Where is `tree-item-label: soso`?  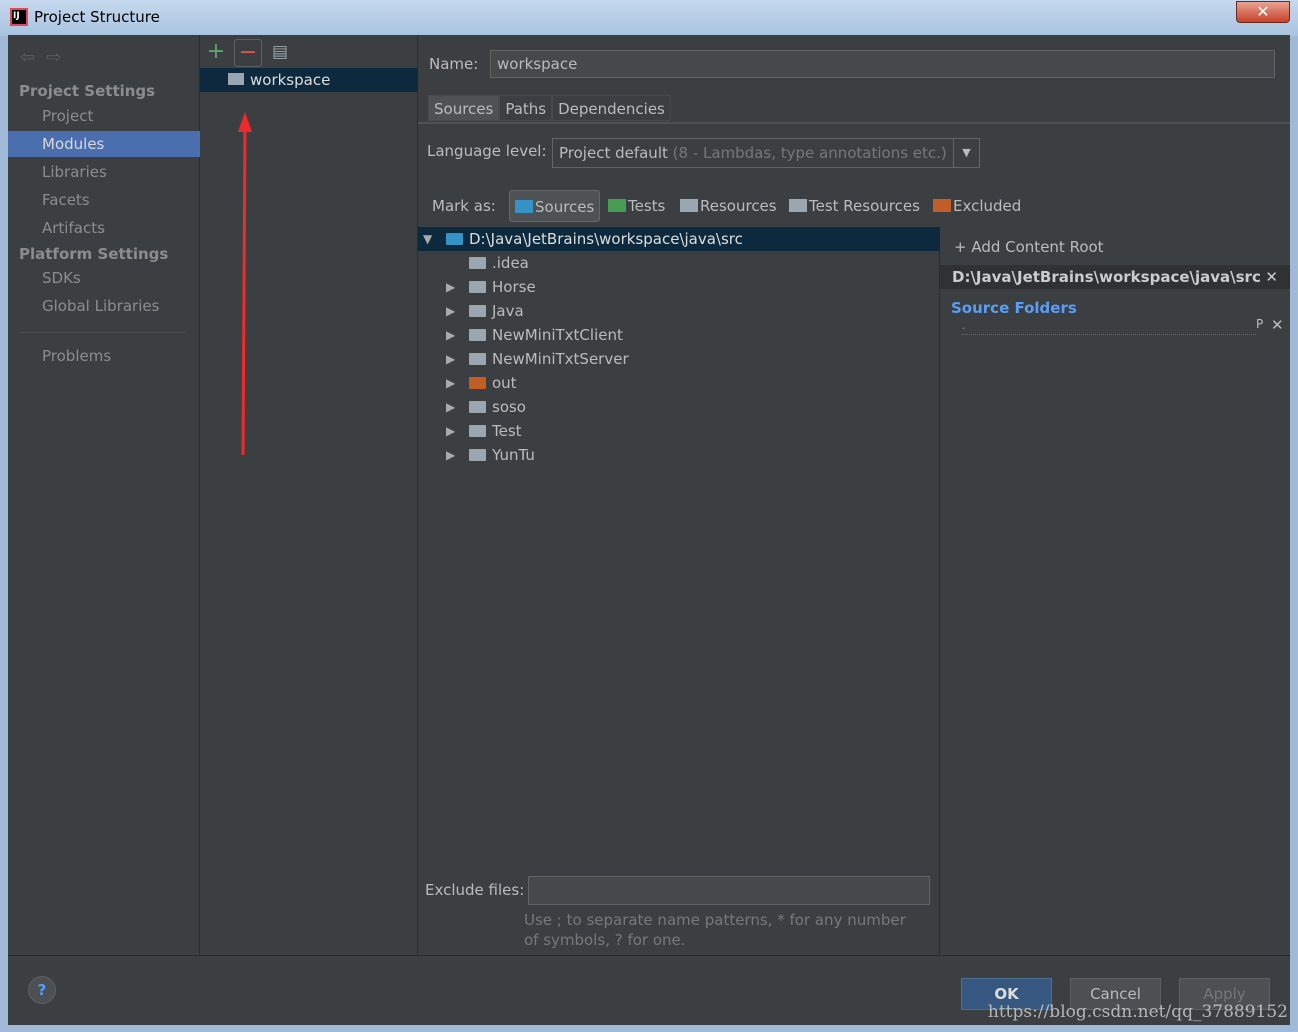
tree-item-label: soso is located at coordinates (509, 407).